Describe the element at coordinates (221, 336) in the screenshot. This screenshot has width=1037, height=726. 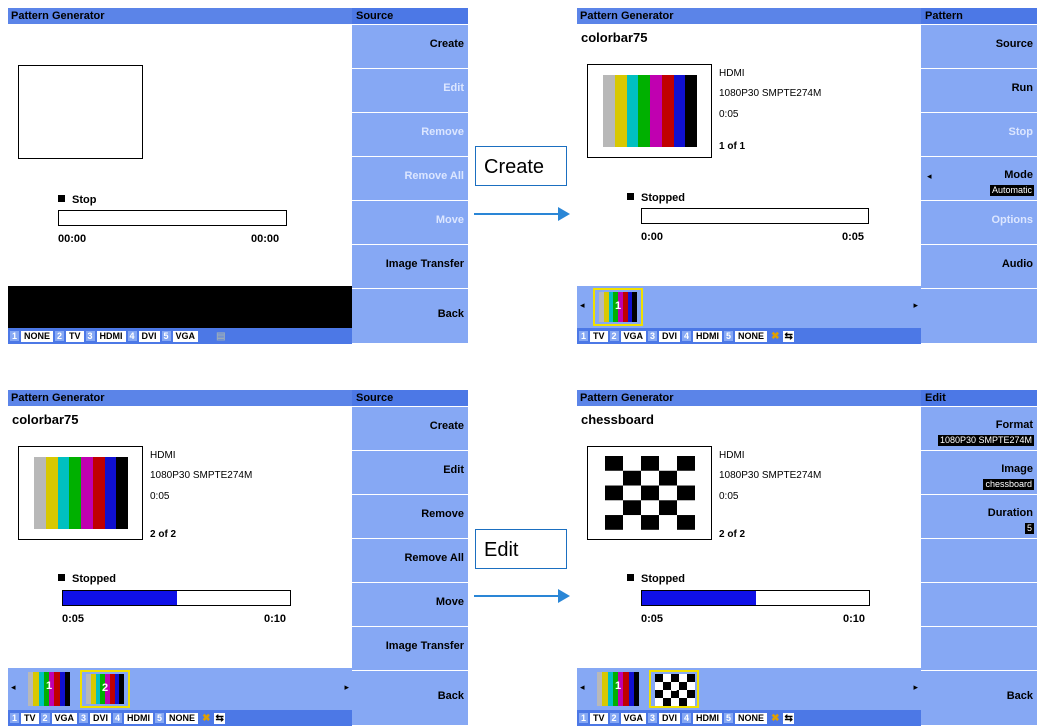
I see `drive-icon: ▤` at that location.